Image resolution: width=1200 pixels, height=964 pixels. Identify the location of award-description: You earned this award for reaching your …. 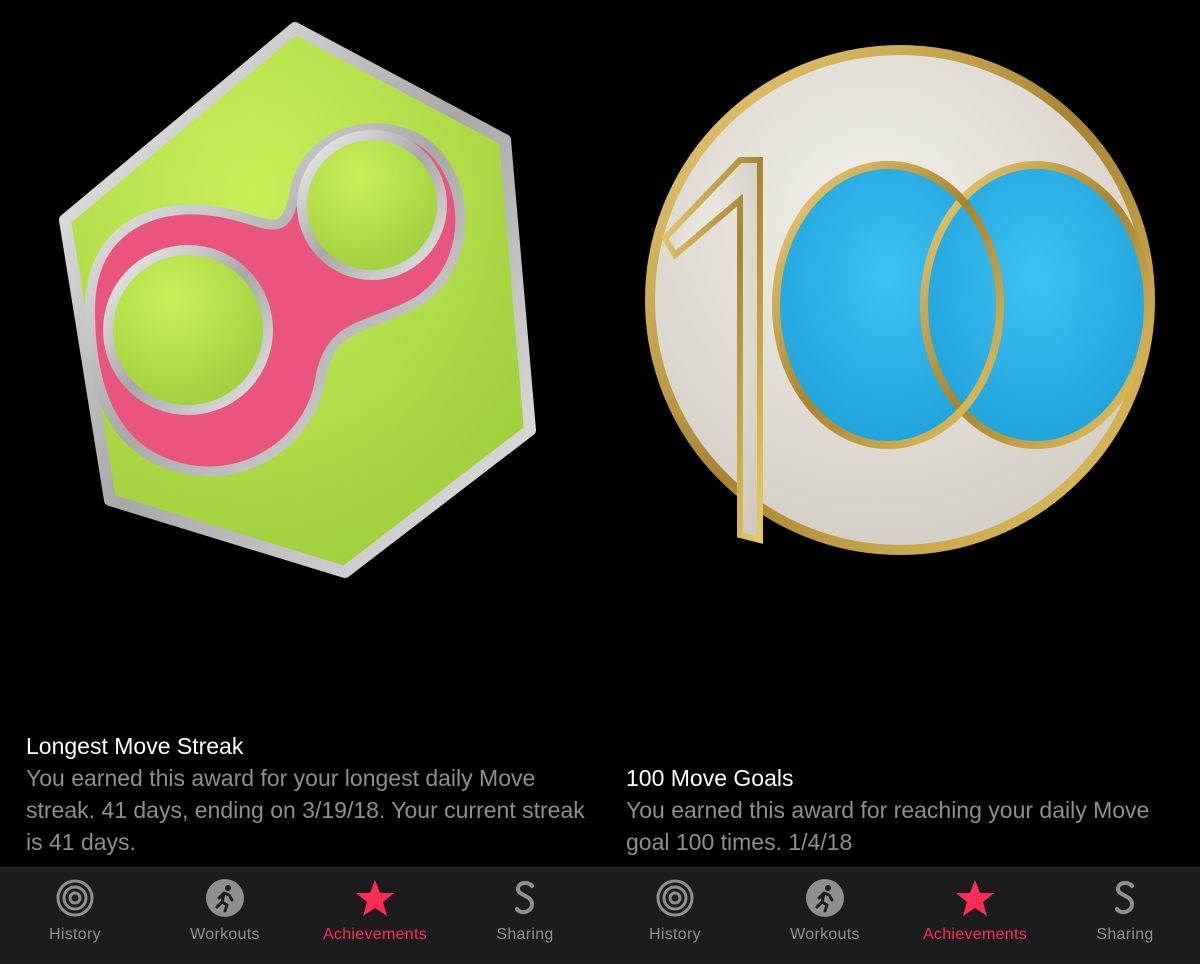
(888, 826).